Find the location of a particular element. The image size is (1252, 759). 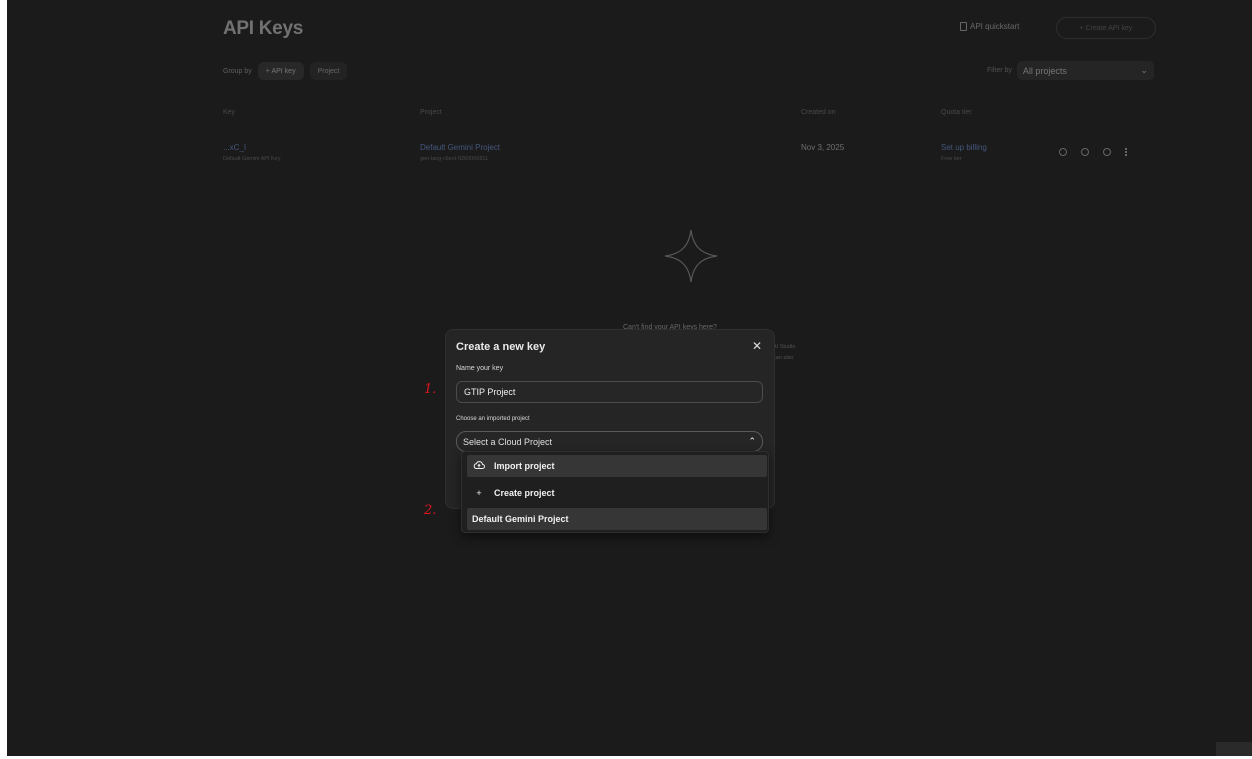

page-title: API Keys is located at coordinates (263, 28).